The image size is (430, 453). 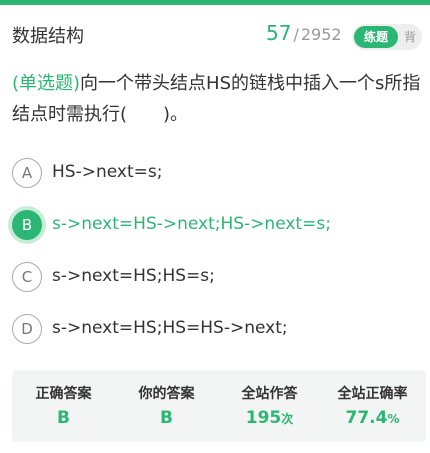 What do you see at coordinates (27, 277) in the screenshot?
I see `option-c-badge: C` at bounding box center [27, 277].